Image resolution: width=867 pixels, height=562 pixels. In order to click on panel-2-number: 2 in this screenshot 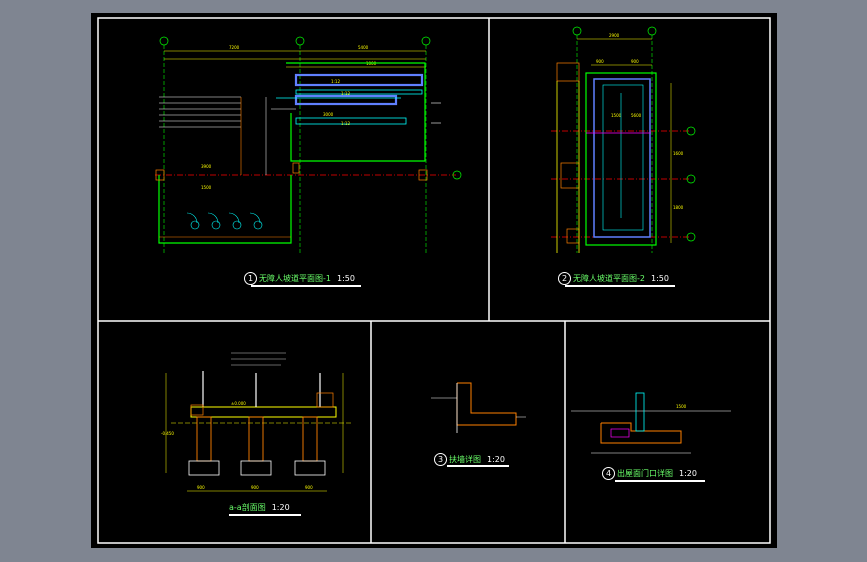, I will do `click(564, 278)`.